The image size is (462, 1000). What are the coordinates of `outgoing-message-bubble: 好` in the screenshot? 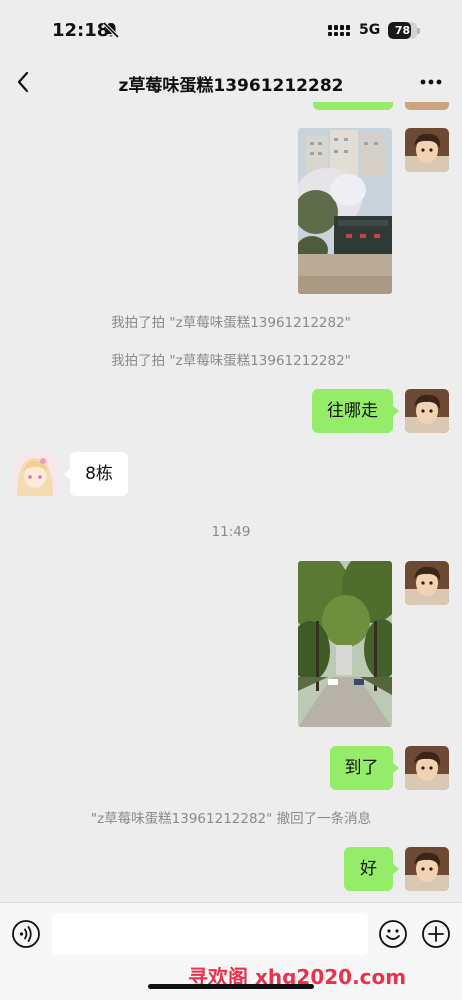 It's located at (371, 869).